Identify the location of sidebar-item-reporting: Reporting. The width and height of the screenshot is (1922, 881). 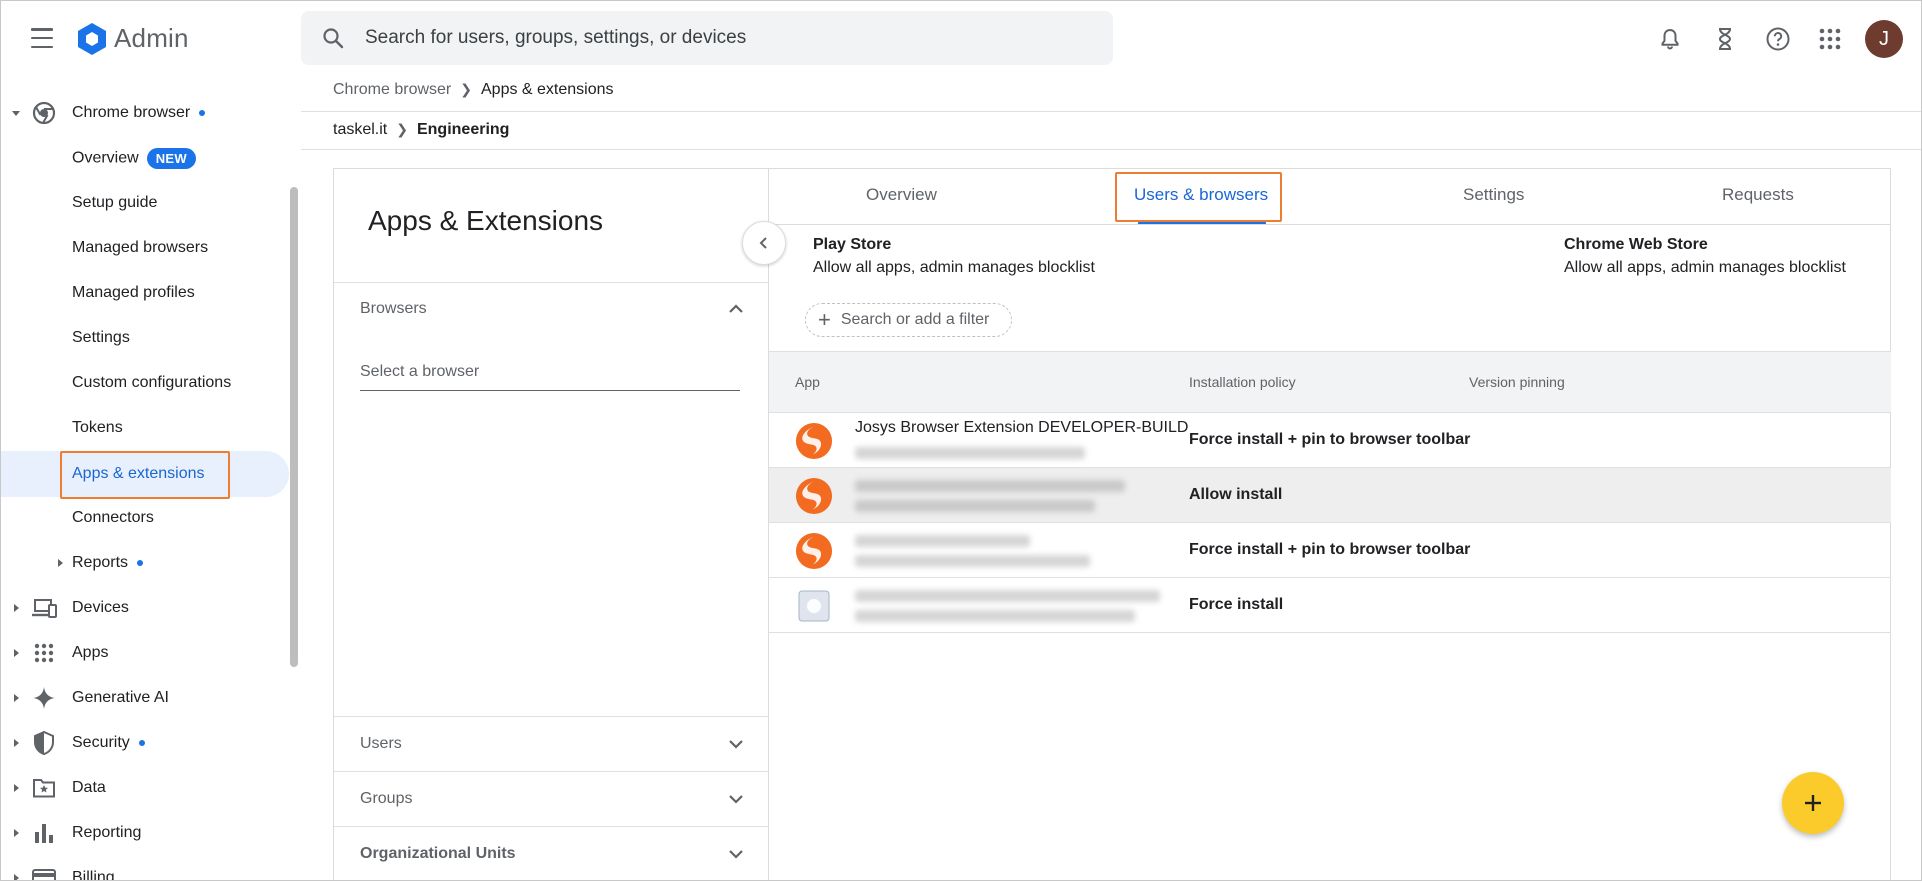
(146, 833).